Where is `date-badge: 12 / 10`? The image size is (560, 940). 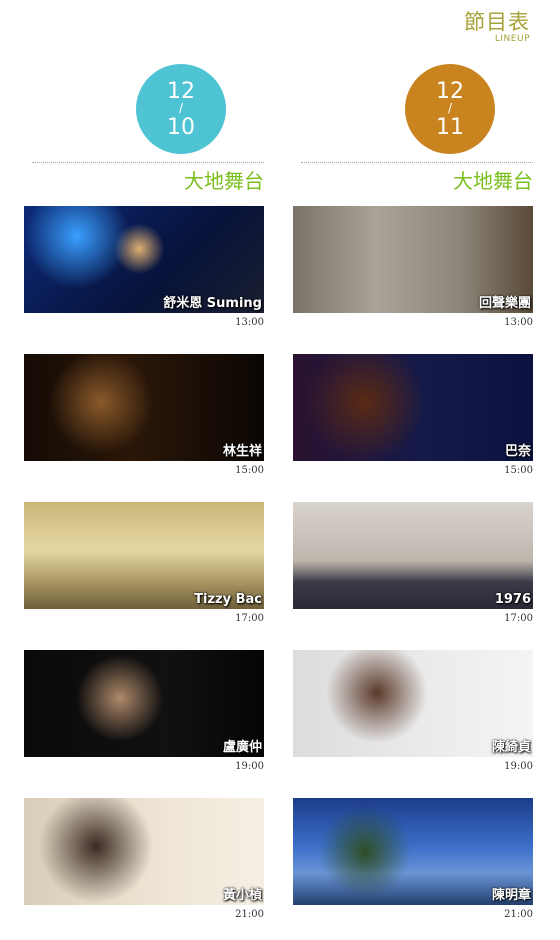 date-badge: 12 / 10 is located at coordinates (181, 109).